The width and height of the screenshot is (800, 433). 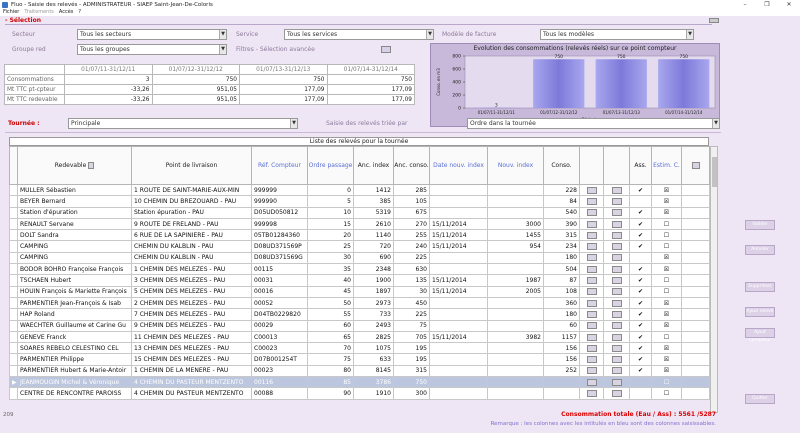 I want to click on collapse-section-button, so click(x=714, y=20).